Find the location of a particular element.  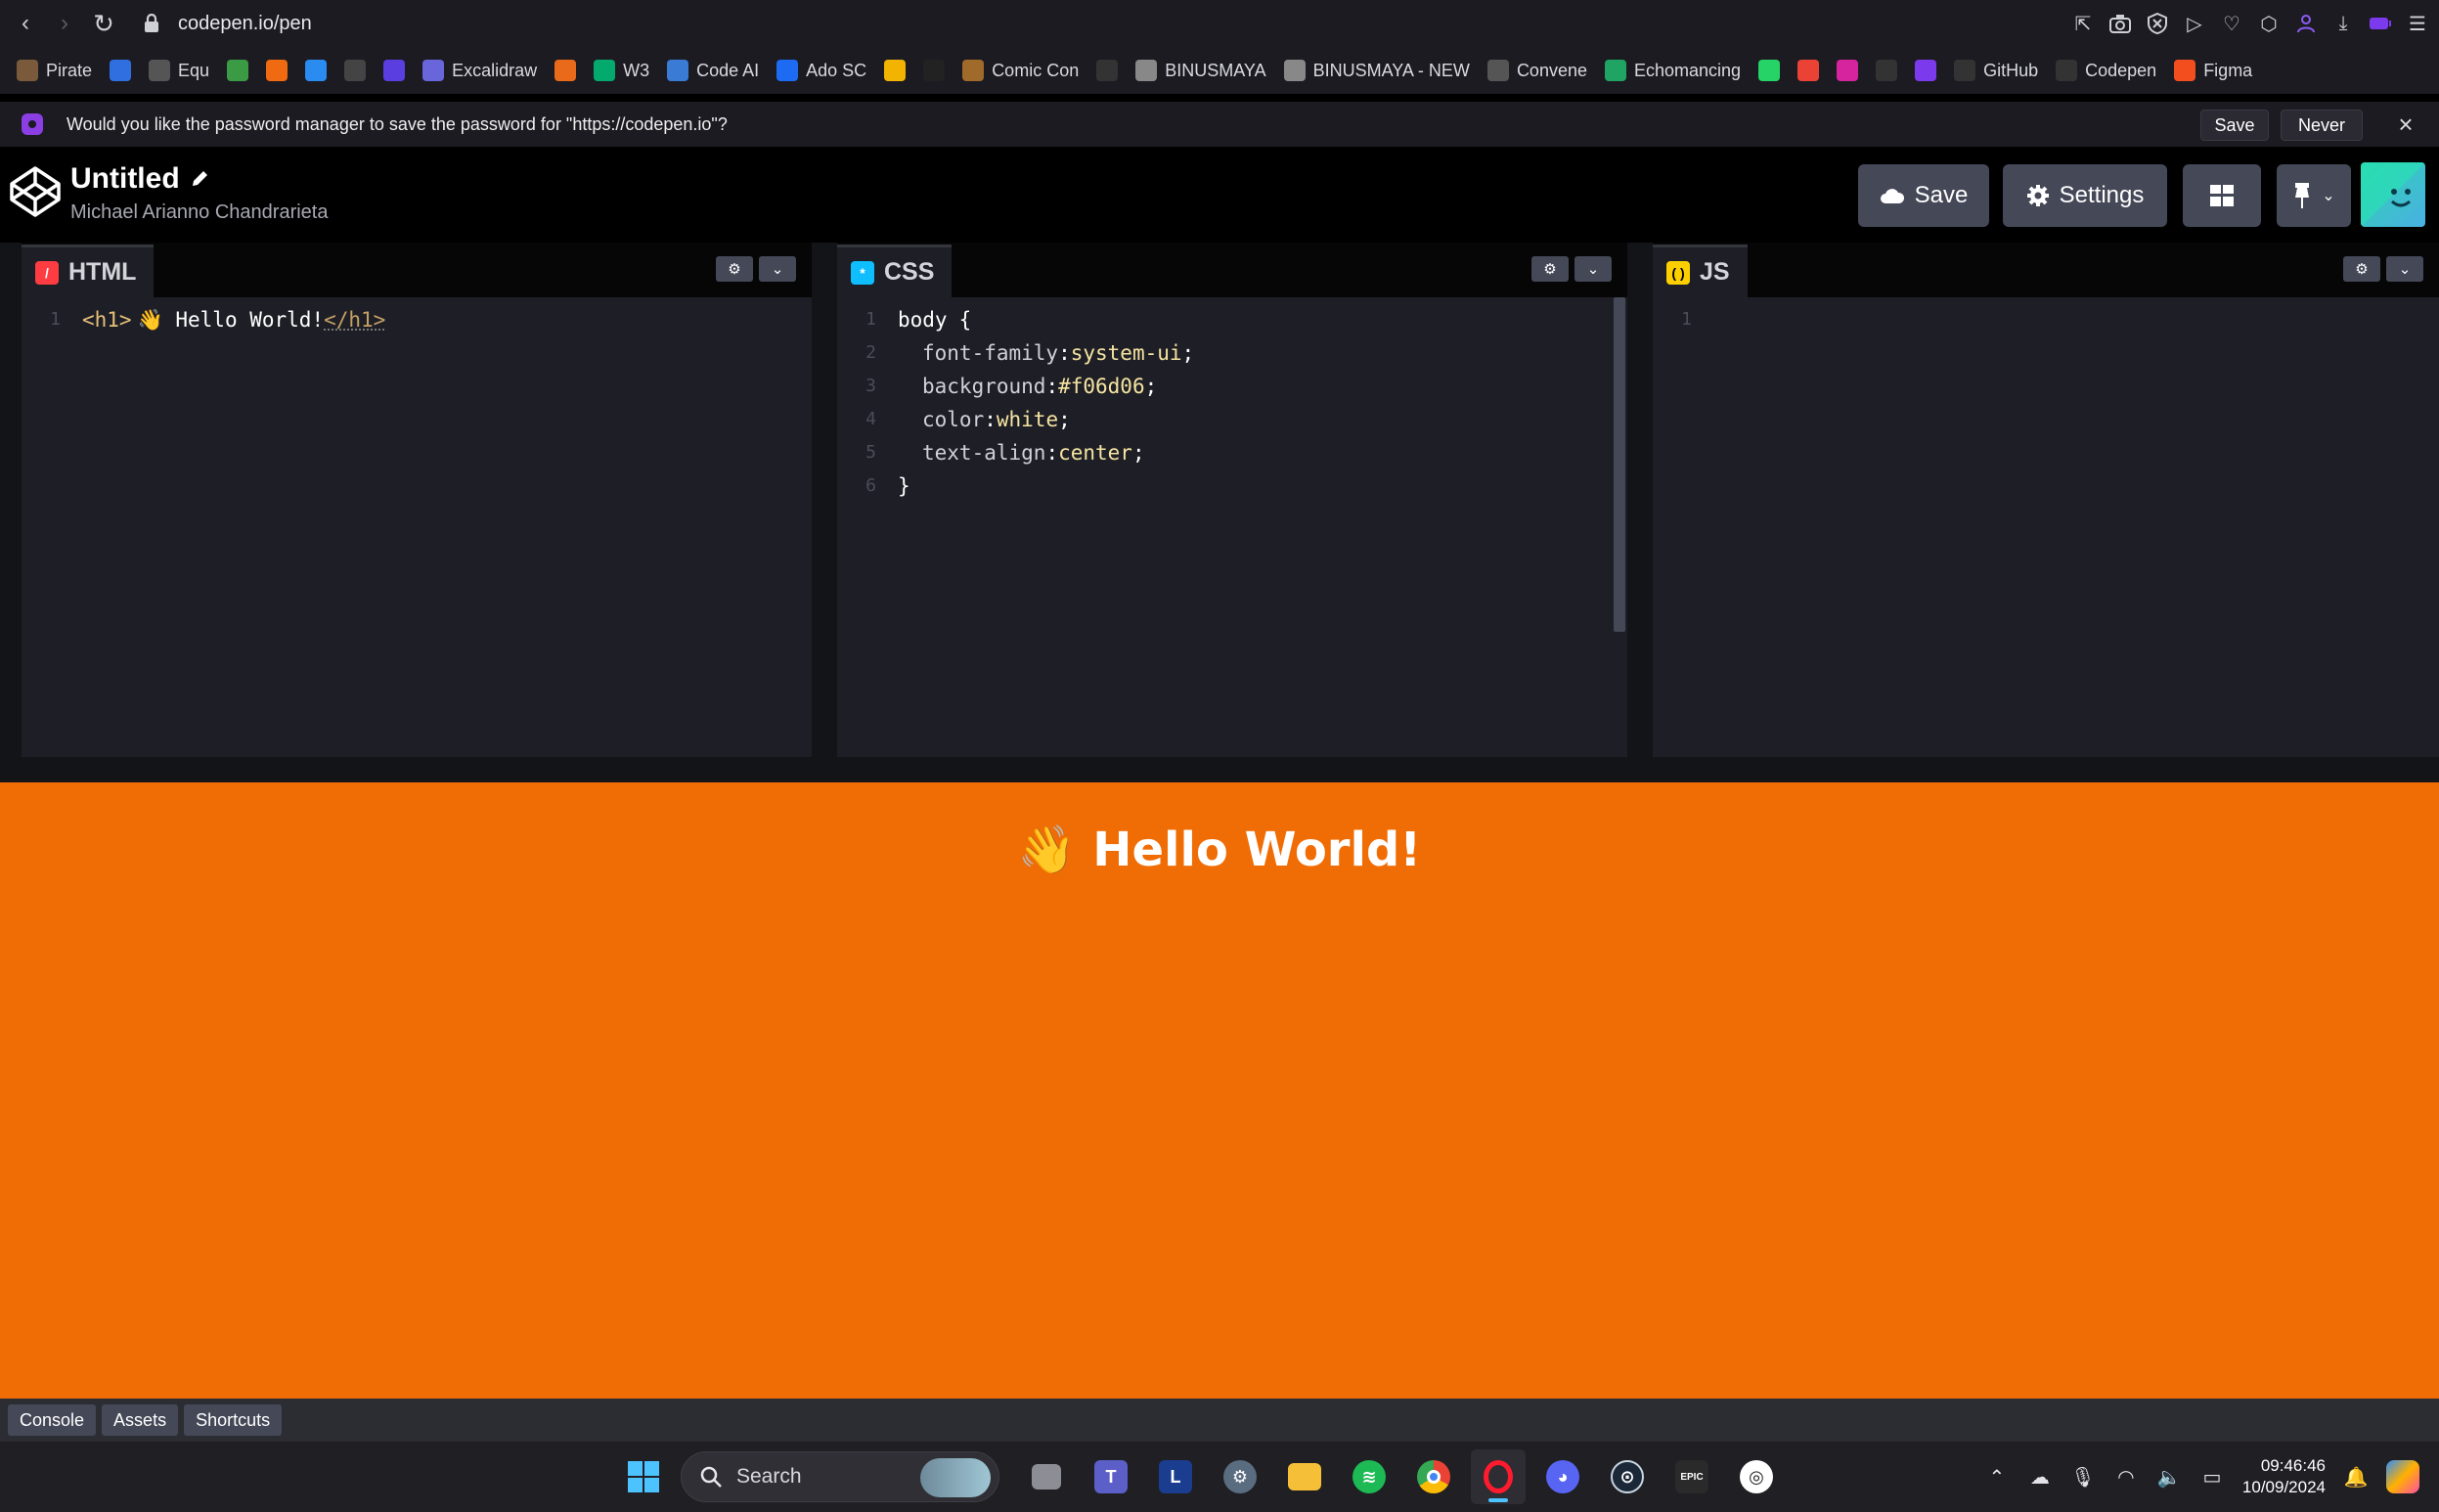

heart-icon: ♡ is located at coordinates (2231, 24).